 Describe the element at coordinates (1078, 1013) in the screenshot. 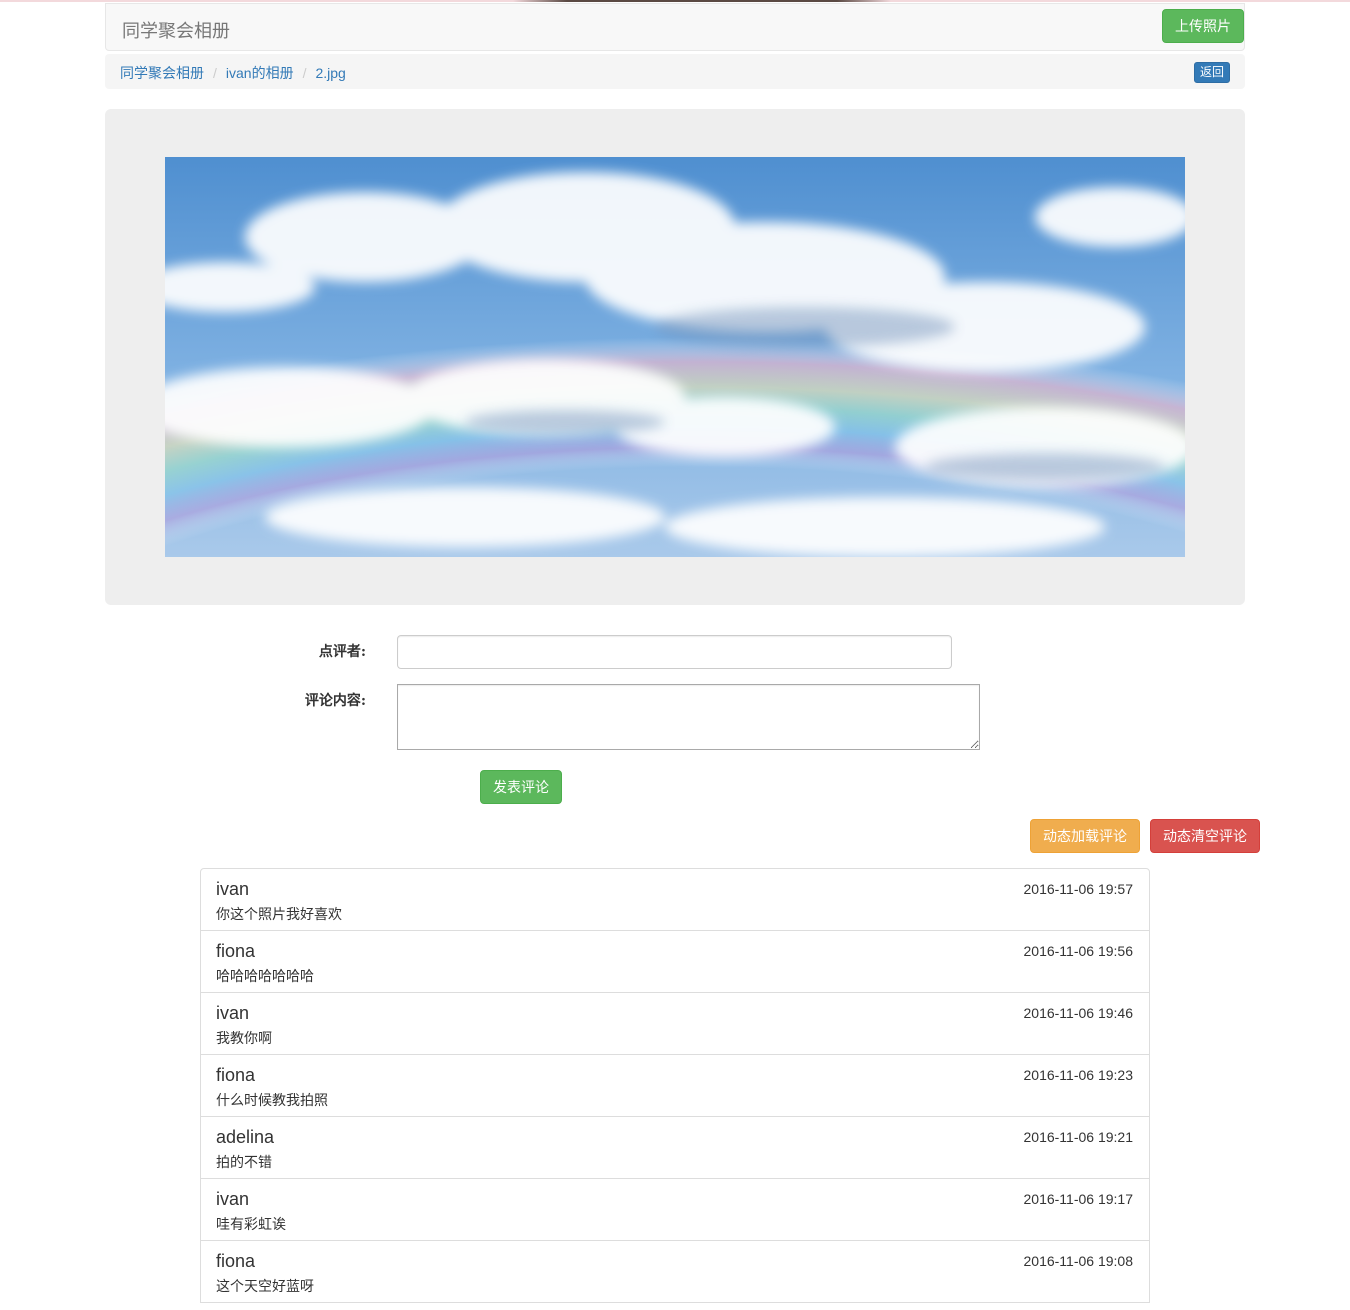

I see `comment-timestamp: 2016-11-06 19:46` at that location.